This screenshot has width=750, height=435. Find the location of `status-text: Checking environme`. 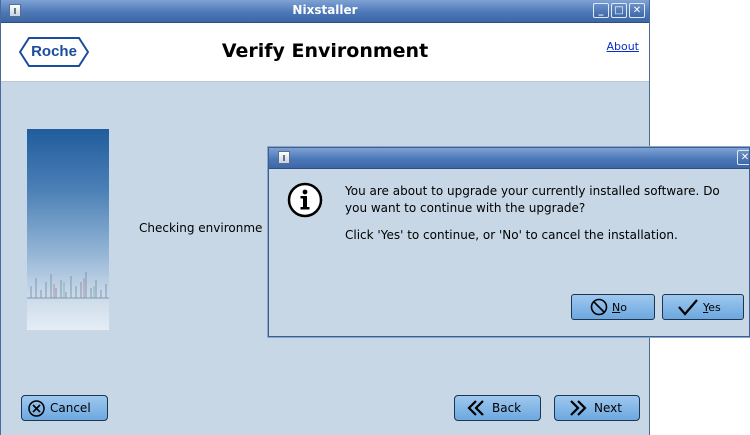

status-text: Checking environme is located at coordinates (201, 228).